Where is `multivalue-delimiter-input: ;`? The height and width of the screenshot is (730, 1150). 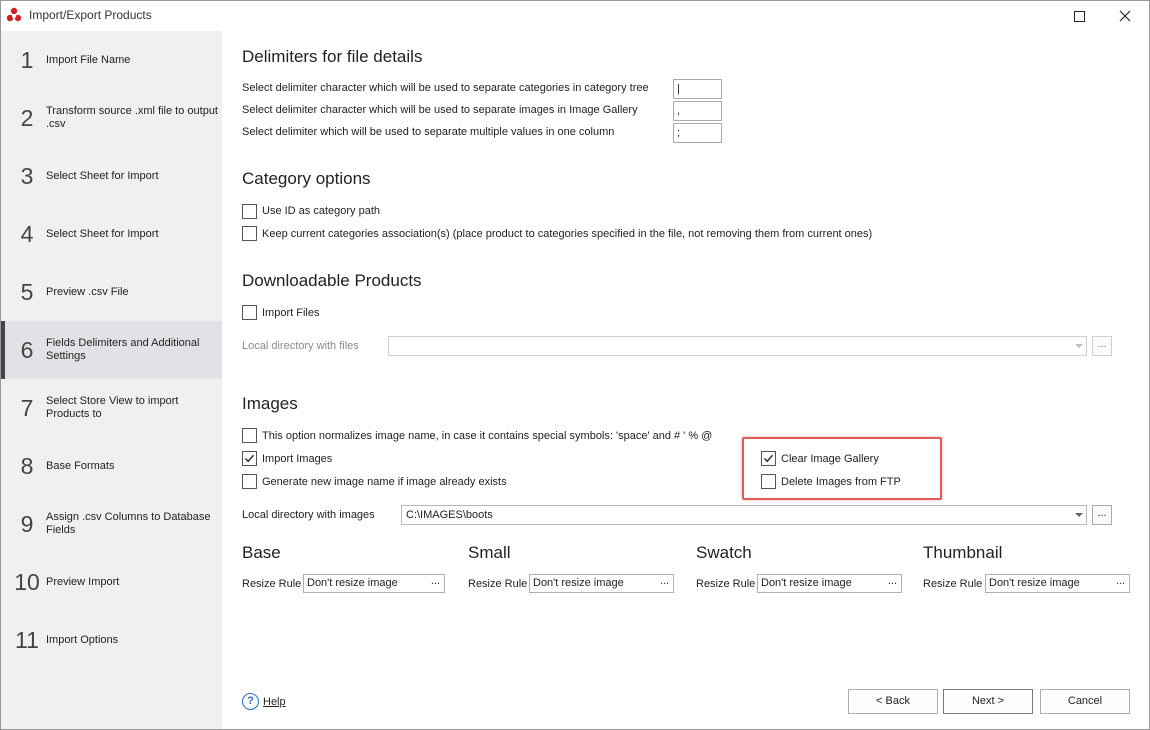 multivalue-delimiter-input: ; is located at coordinates (697, 133).